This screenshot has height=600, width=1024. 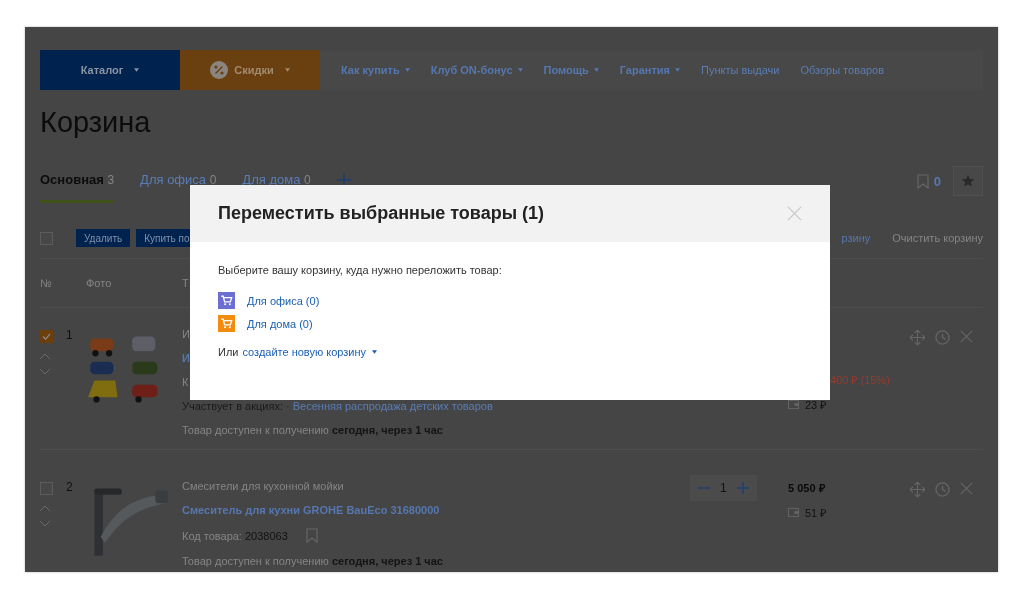 What do you see at coordinates (77, 184) in the screenshot?
I see `tab: Основная 3` at bounding box center [77, 184].